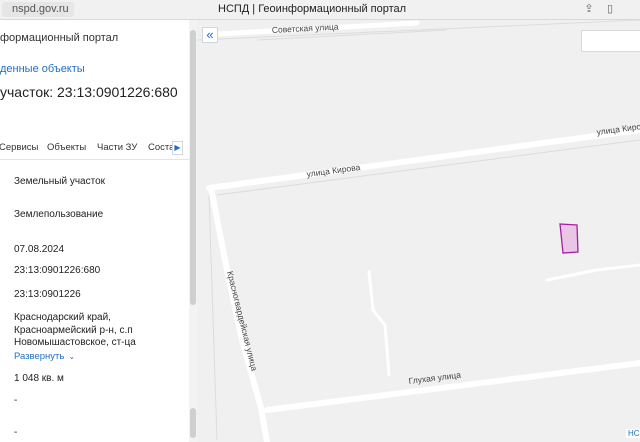  I want to click on found-objects-link: денные объекты, so click(42, 69).